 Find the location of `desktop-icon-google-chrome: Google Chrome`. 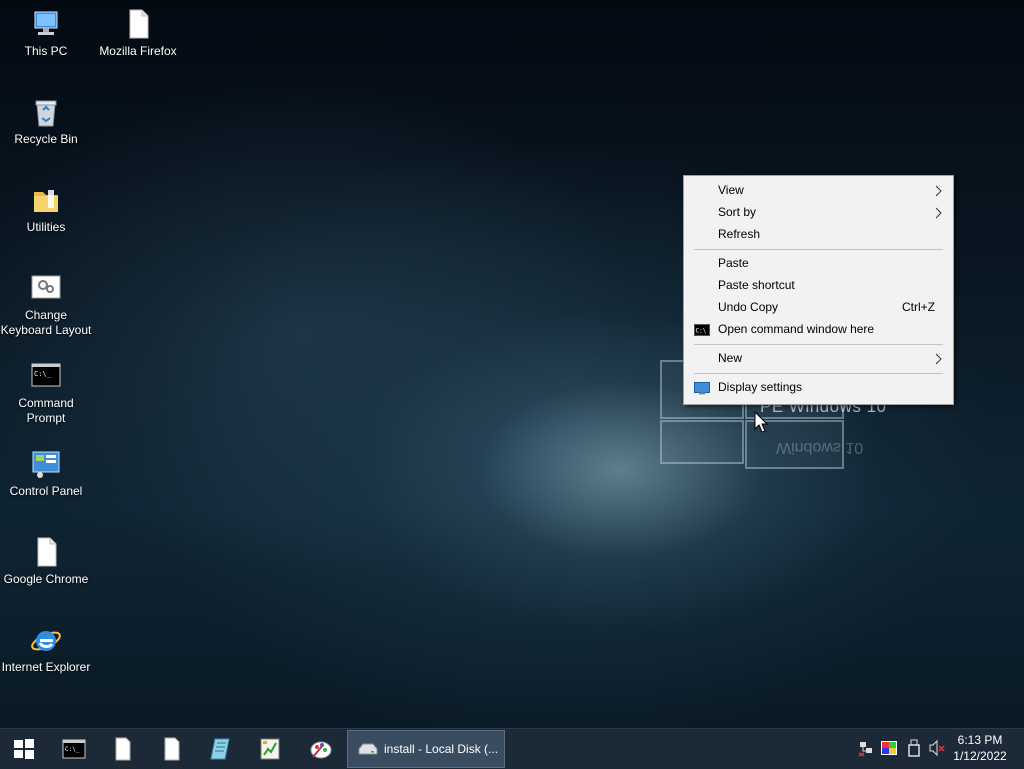

desktop-icon-google-chrome: Google Chrome is located at coordinates (47, 561).